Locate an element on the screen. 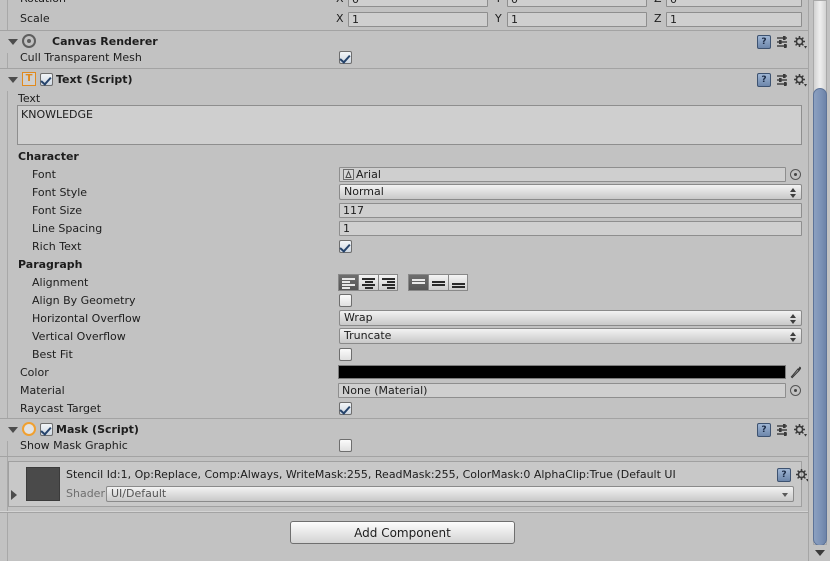 The height and width of the screenshot is (561, 830). row-vertical-overflow: Vertical Overflow Truncate is located at coordinates (404, 337).